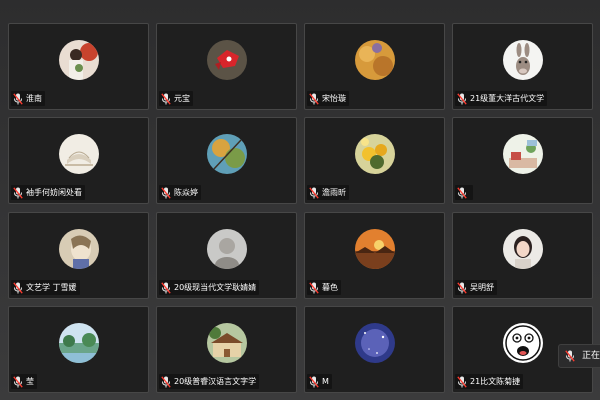 This screenshot has width=600, height=400. I want to click on participant-name: 21比文陈菊捷, so click(495, 381).